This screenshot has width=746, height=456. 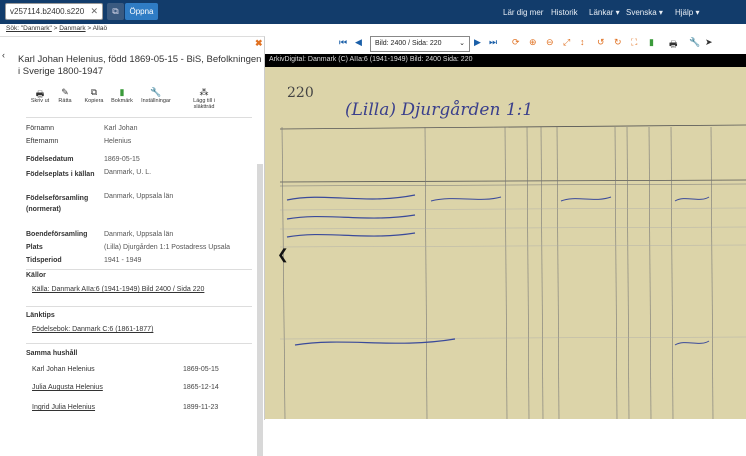 What do you see at coordinates (358, 42) in the screenshot?
I see `prev-page-icon: ◀` at bounding box center [358, 42].